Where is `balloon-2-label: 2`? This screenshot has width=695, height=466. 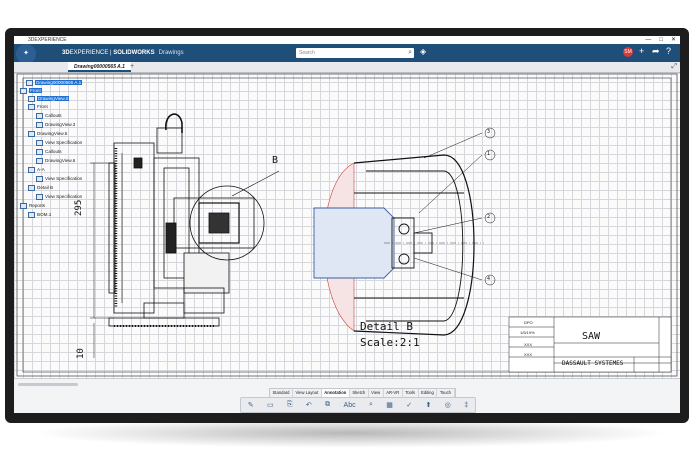
balloon-2-label: 2 is located at coordinates (489, 217).